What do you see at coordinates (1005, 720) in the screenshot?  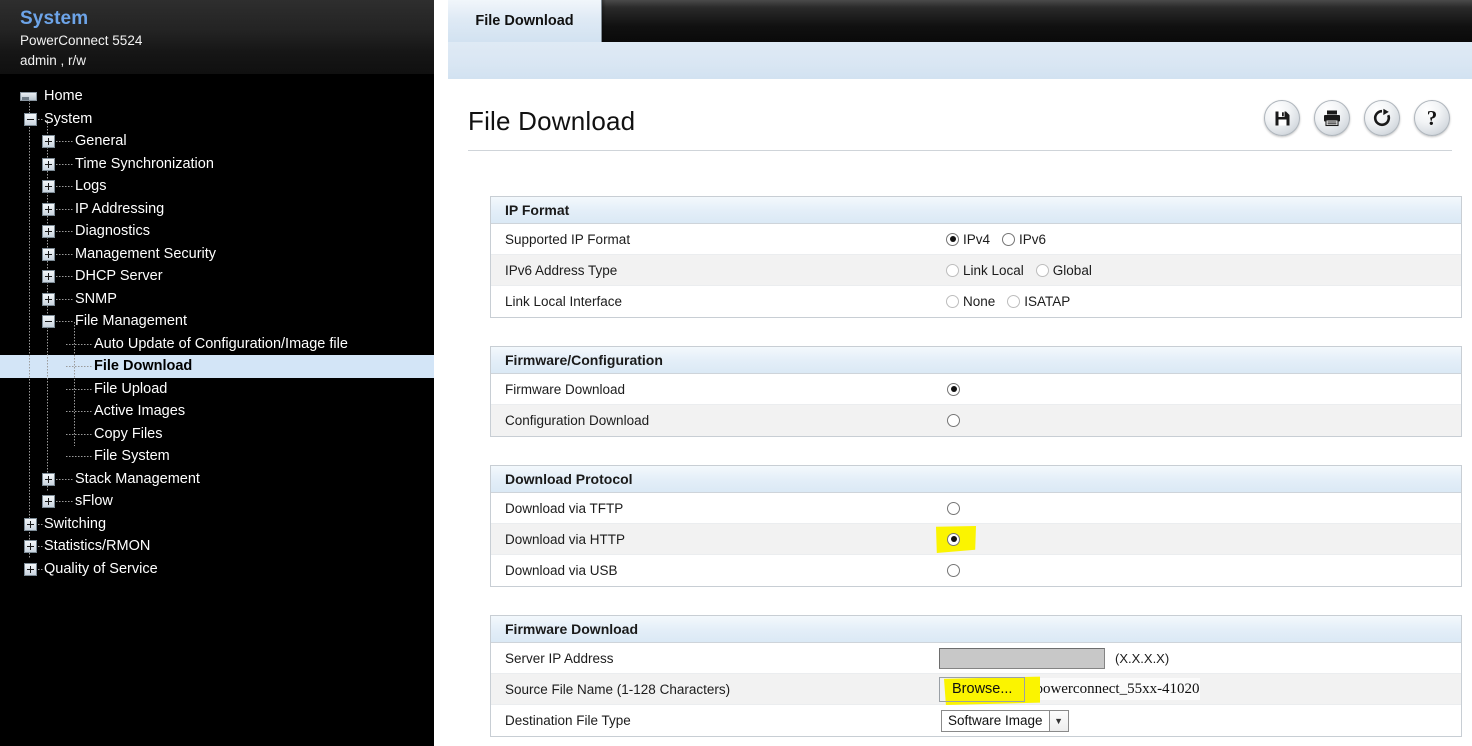 I see `destination-file-type-select: Software Image ▼` at bounding box center [1005, 720].